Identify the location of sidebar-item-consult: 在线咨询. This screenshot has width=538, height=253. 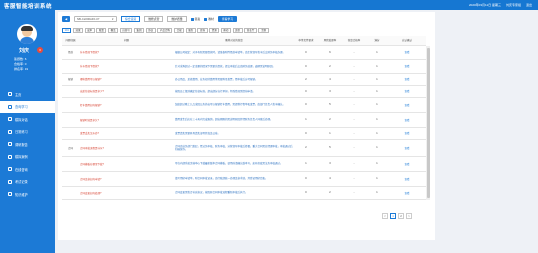
(27, 169).